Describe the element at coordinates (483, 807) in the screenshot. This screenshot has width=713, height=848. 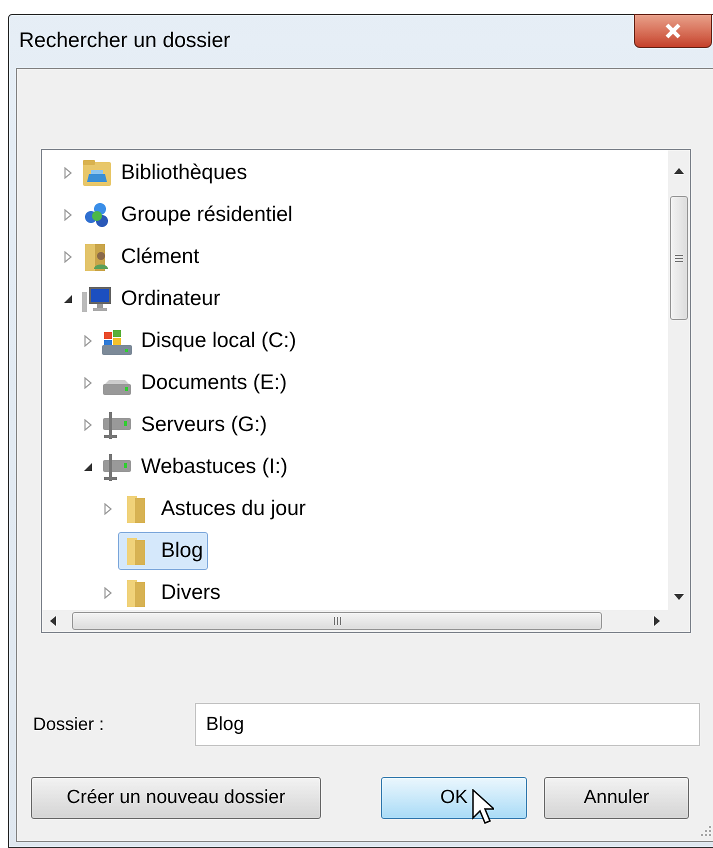
I see `mouse-cursor-icon` at that location.